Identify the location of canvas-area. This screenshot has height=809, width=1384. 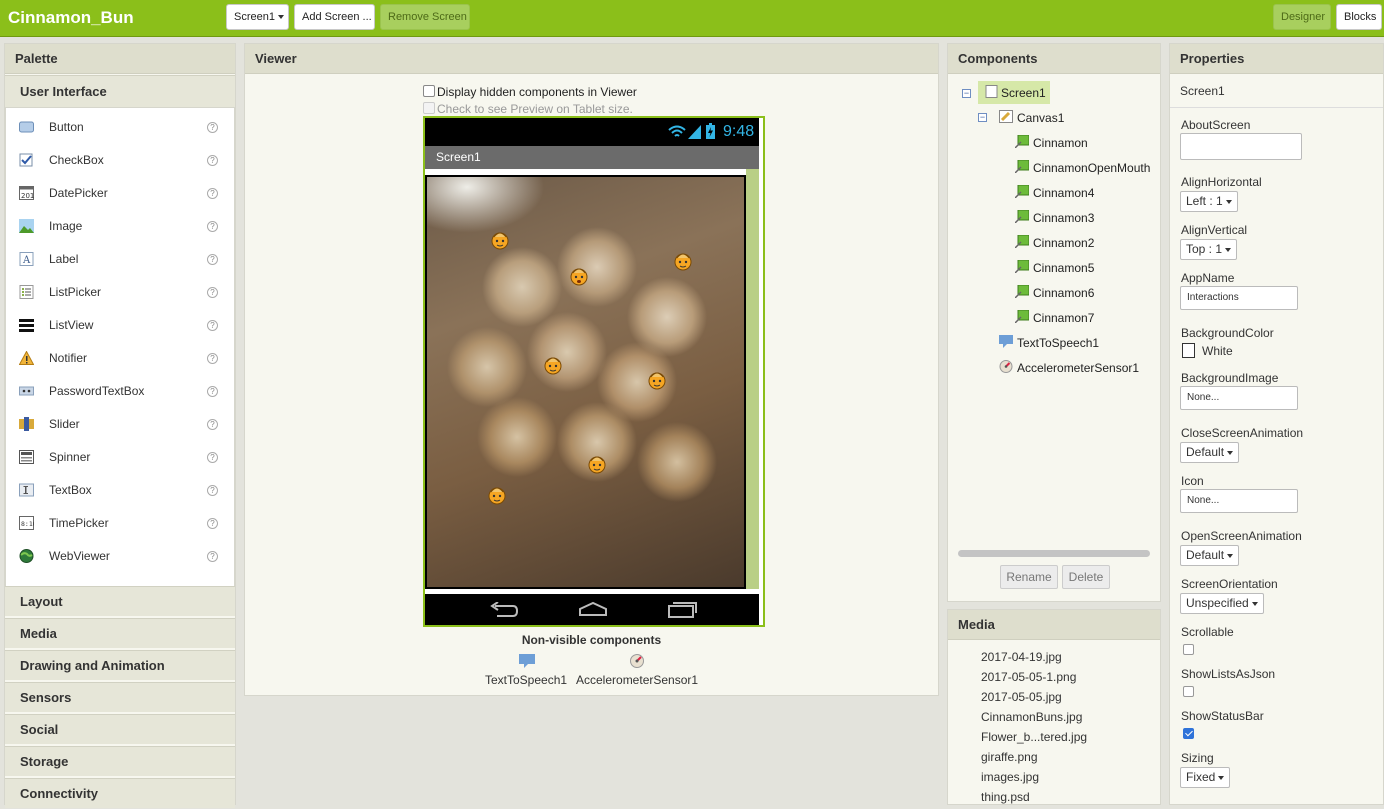
(585, 382).